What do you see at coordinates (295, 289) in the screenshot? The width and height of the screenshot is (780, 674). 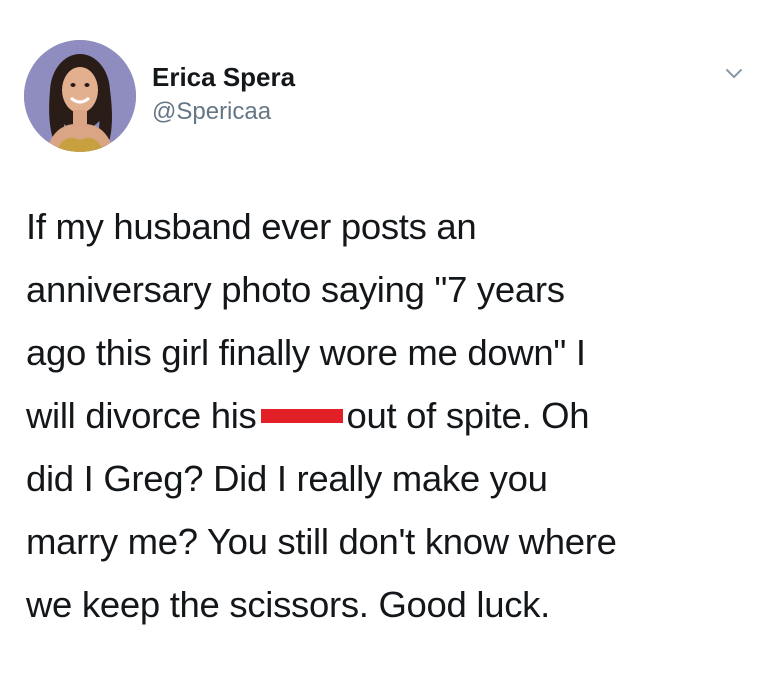 I see `tweet-line: anniversary photo saying "7 years` at bounding box center [295, 289].